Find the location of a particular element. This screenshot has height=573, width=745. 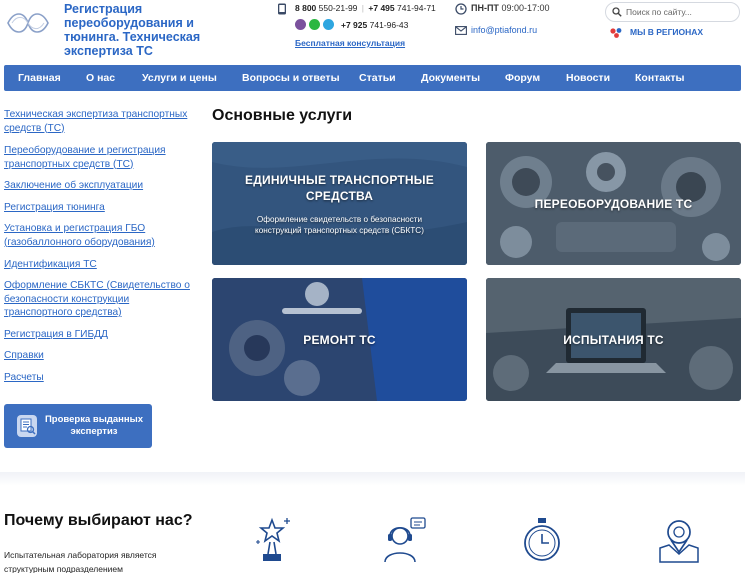

location-map-icon is located at coordinates (679, 541).